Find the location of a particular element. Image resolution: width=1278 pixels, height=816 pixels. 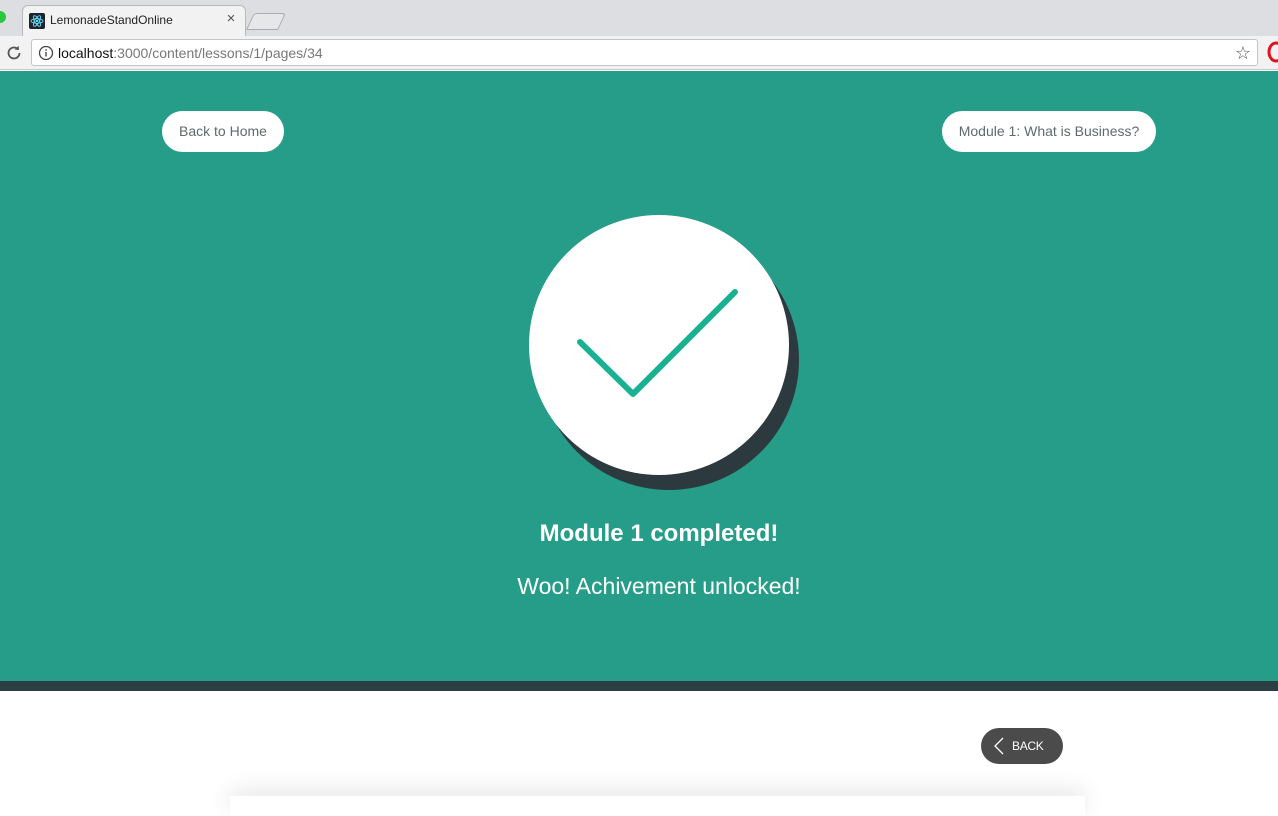

back-label: BACK is located at coordinates (1028, 746).